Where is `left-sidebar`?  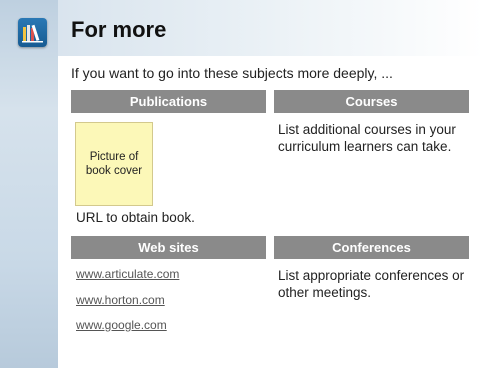
left-sidebar is located at coordinates (29, 184).